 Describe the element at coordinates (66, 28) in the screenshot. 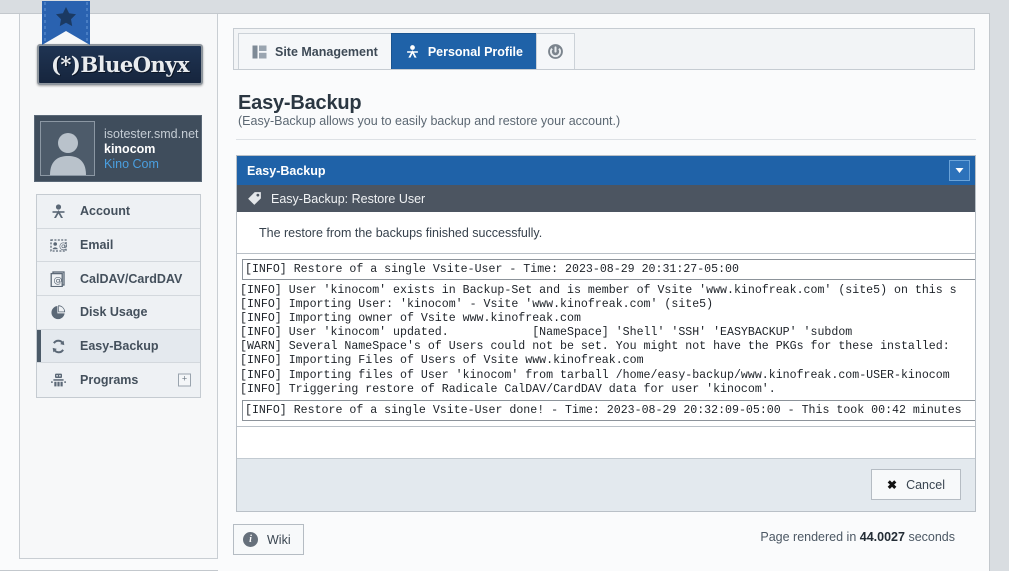

I see `star-ribbon-icon` at that location.